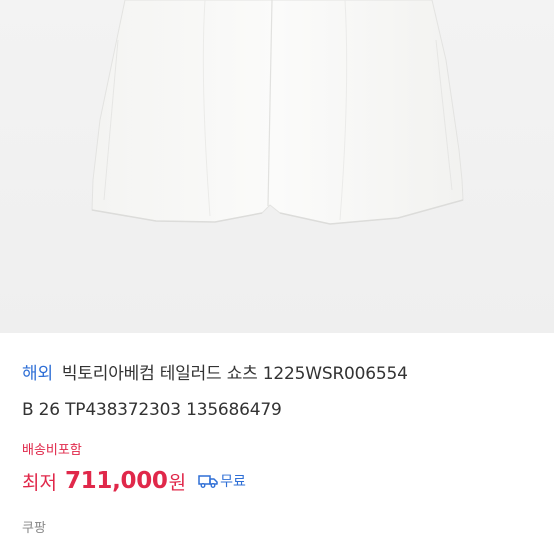  Describe the element at coordinates (208, 481) in the screenshot. I see `truck-icon` at that location.